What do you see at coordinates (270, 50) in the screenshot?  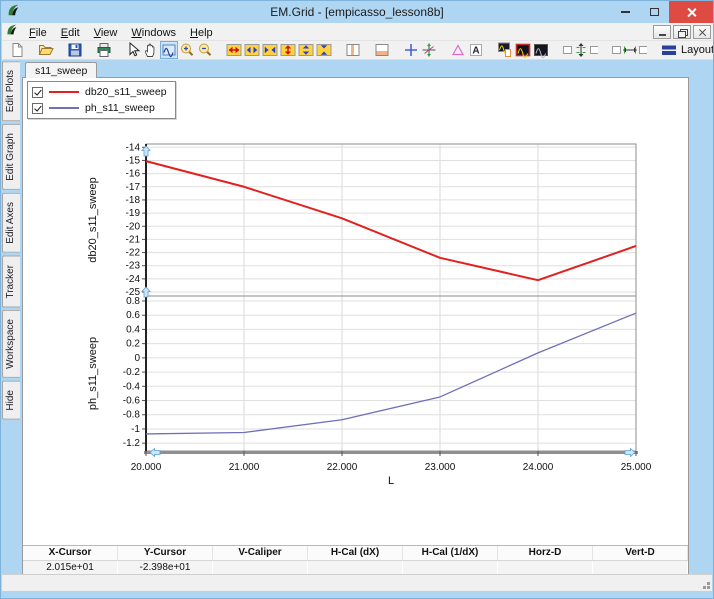 I see `compress-x-icon` at bounding box center [270, 50].